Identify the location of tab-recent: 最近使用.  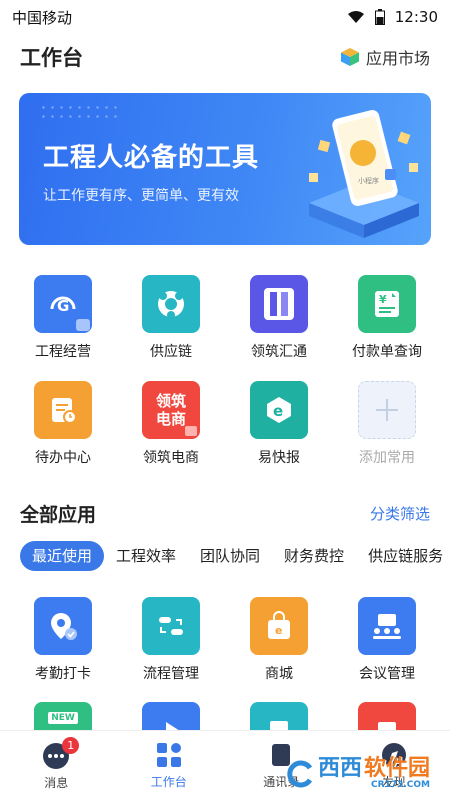
(62, 556).